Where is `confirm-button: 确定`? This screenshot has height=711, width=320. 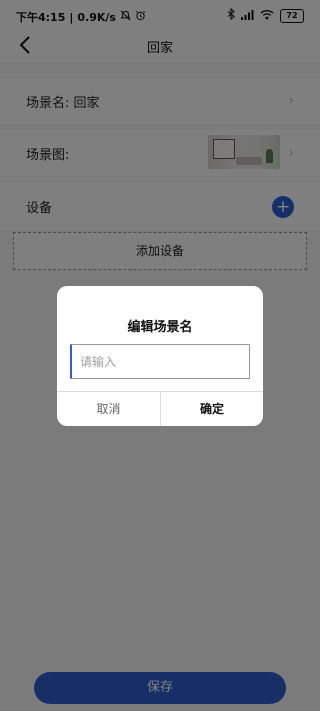
confirm-button: 确定 is located at coordinates (212, 409).